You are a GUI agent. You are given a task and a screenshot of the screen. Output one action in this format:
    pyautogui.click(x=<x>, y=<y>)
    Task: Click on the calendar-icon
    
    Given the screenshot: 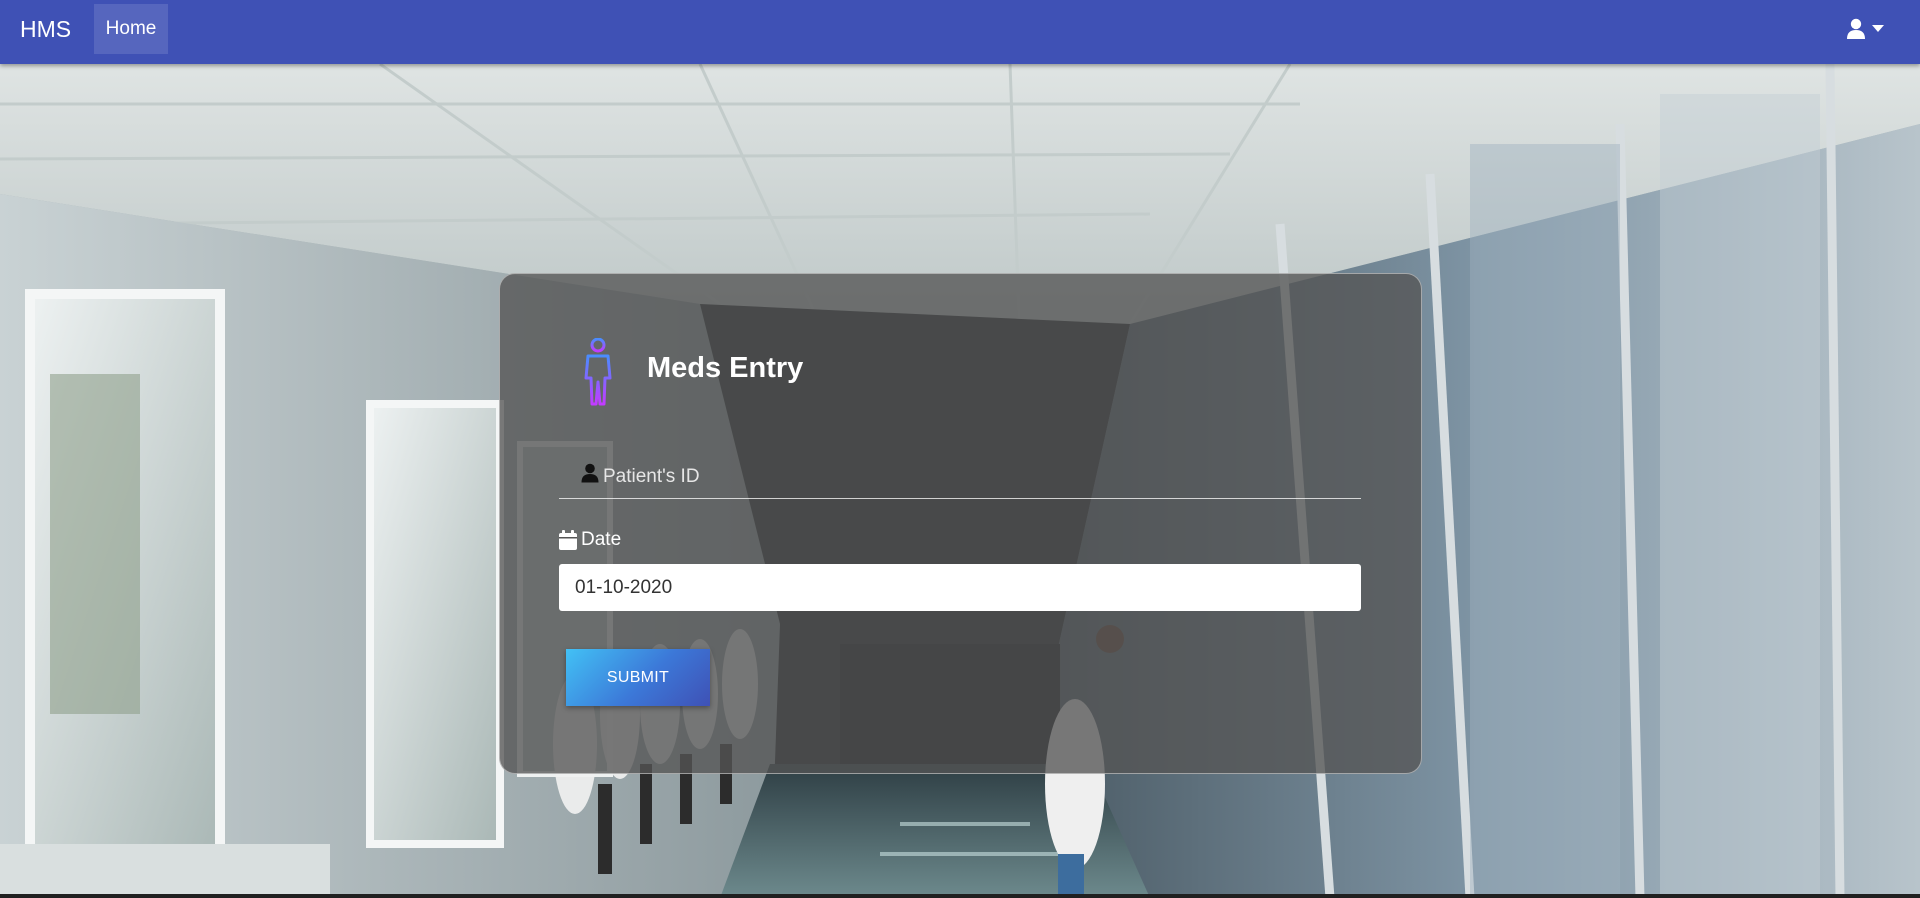 What is the action you would take?
    pyautogui.click(x=568, y=540)
    